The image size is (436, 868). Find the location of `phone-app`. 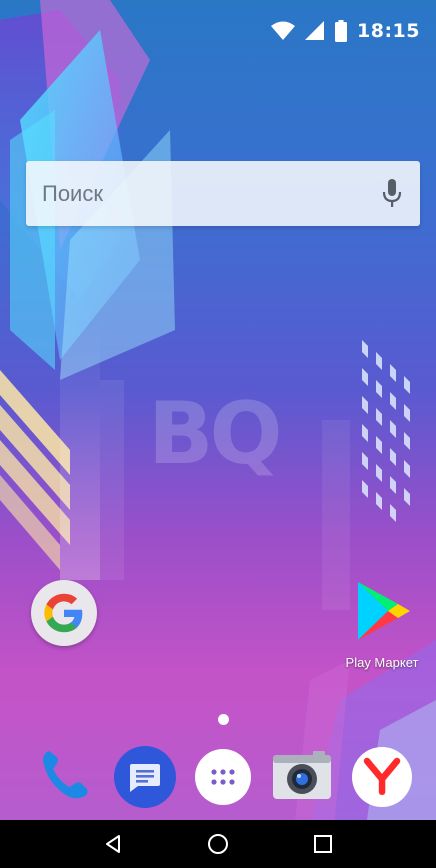

phone-app is located at coordinates (65, 777).